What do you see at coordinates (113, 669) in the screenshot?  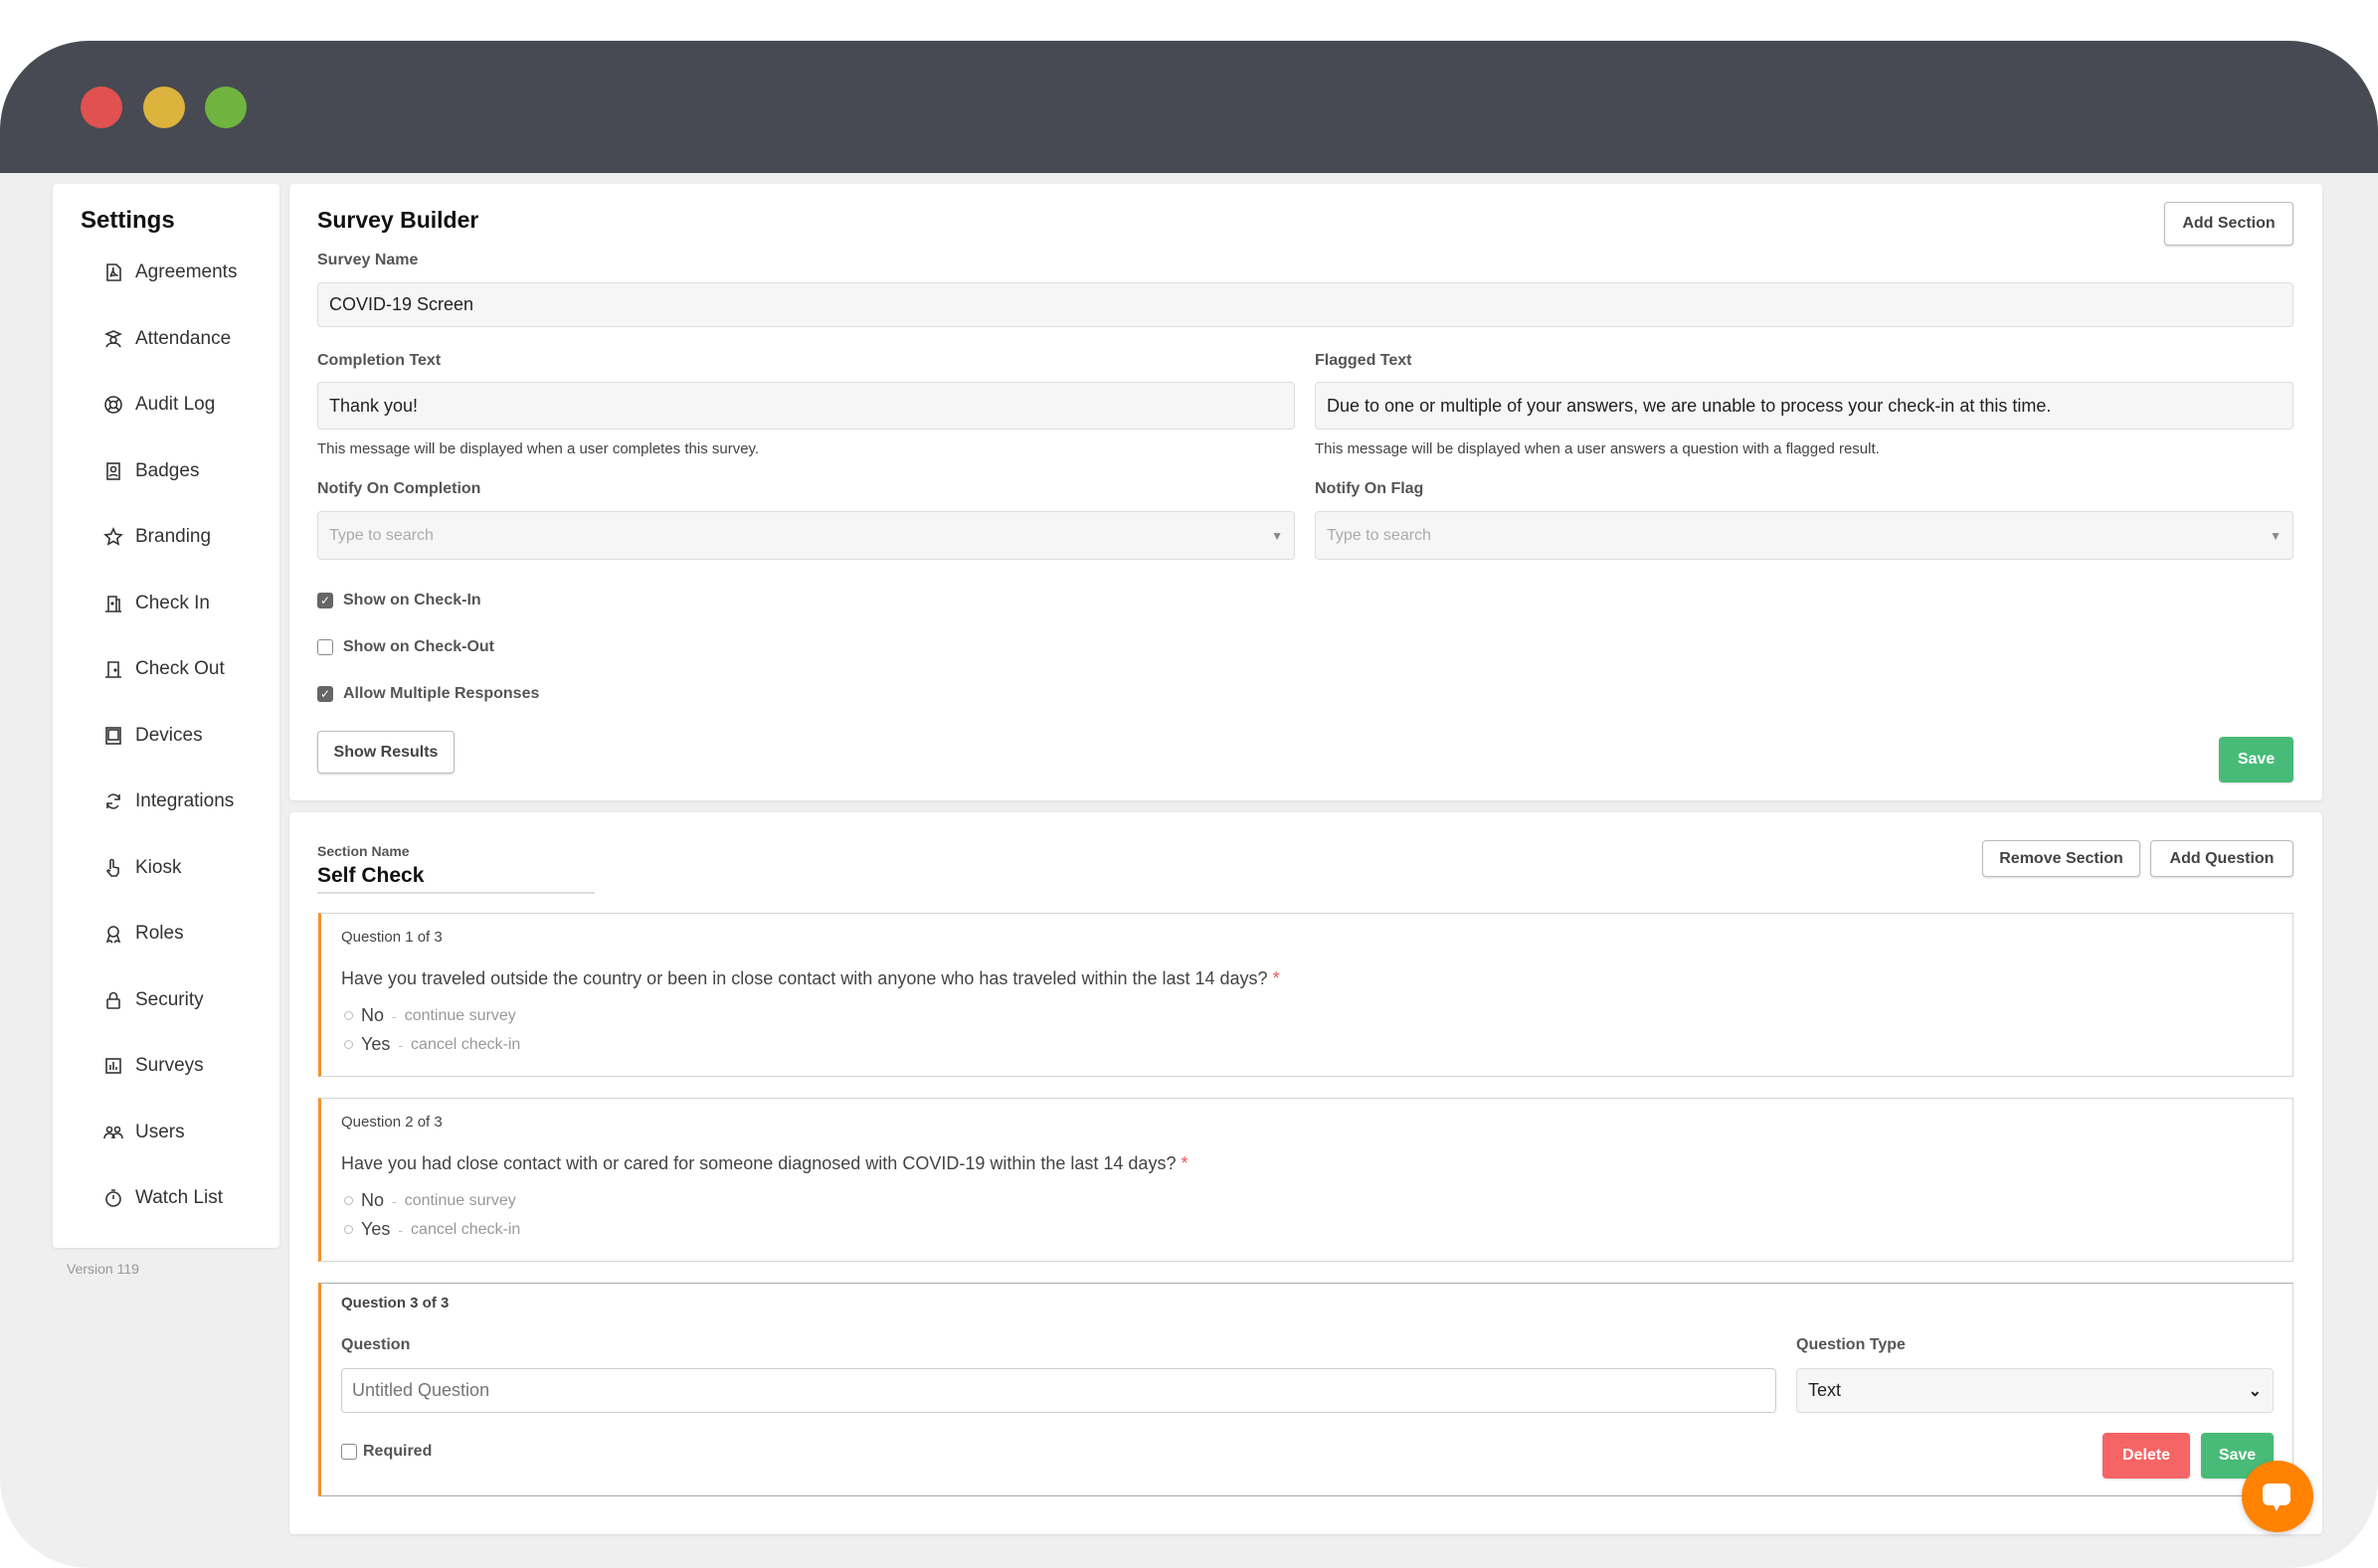 I see `door-out-icon` at bounding box center [113, 669].